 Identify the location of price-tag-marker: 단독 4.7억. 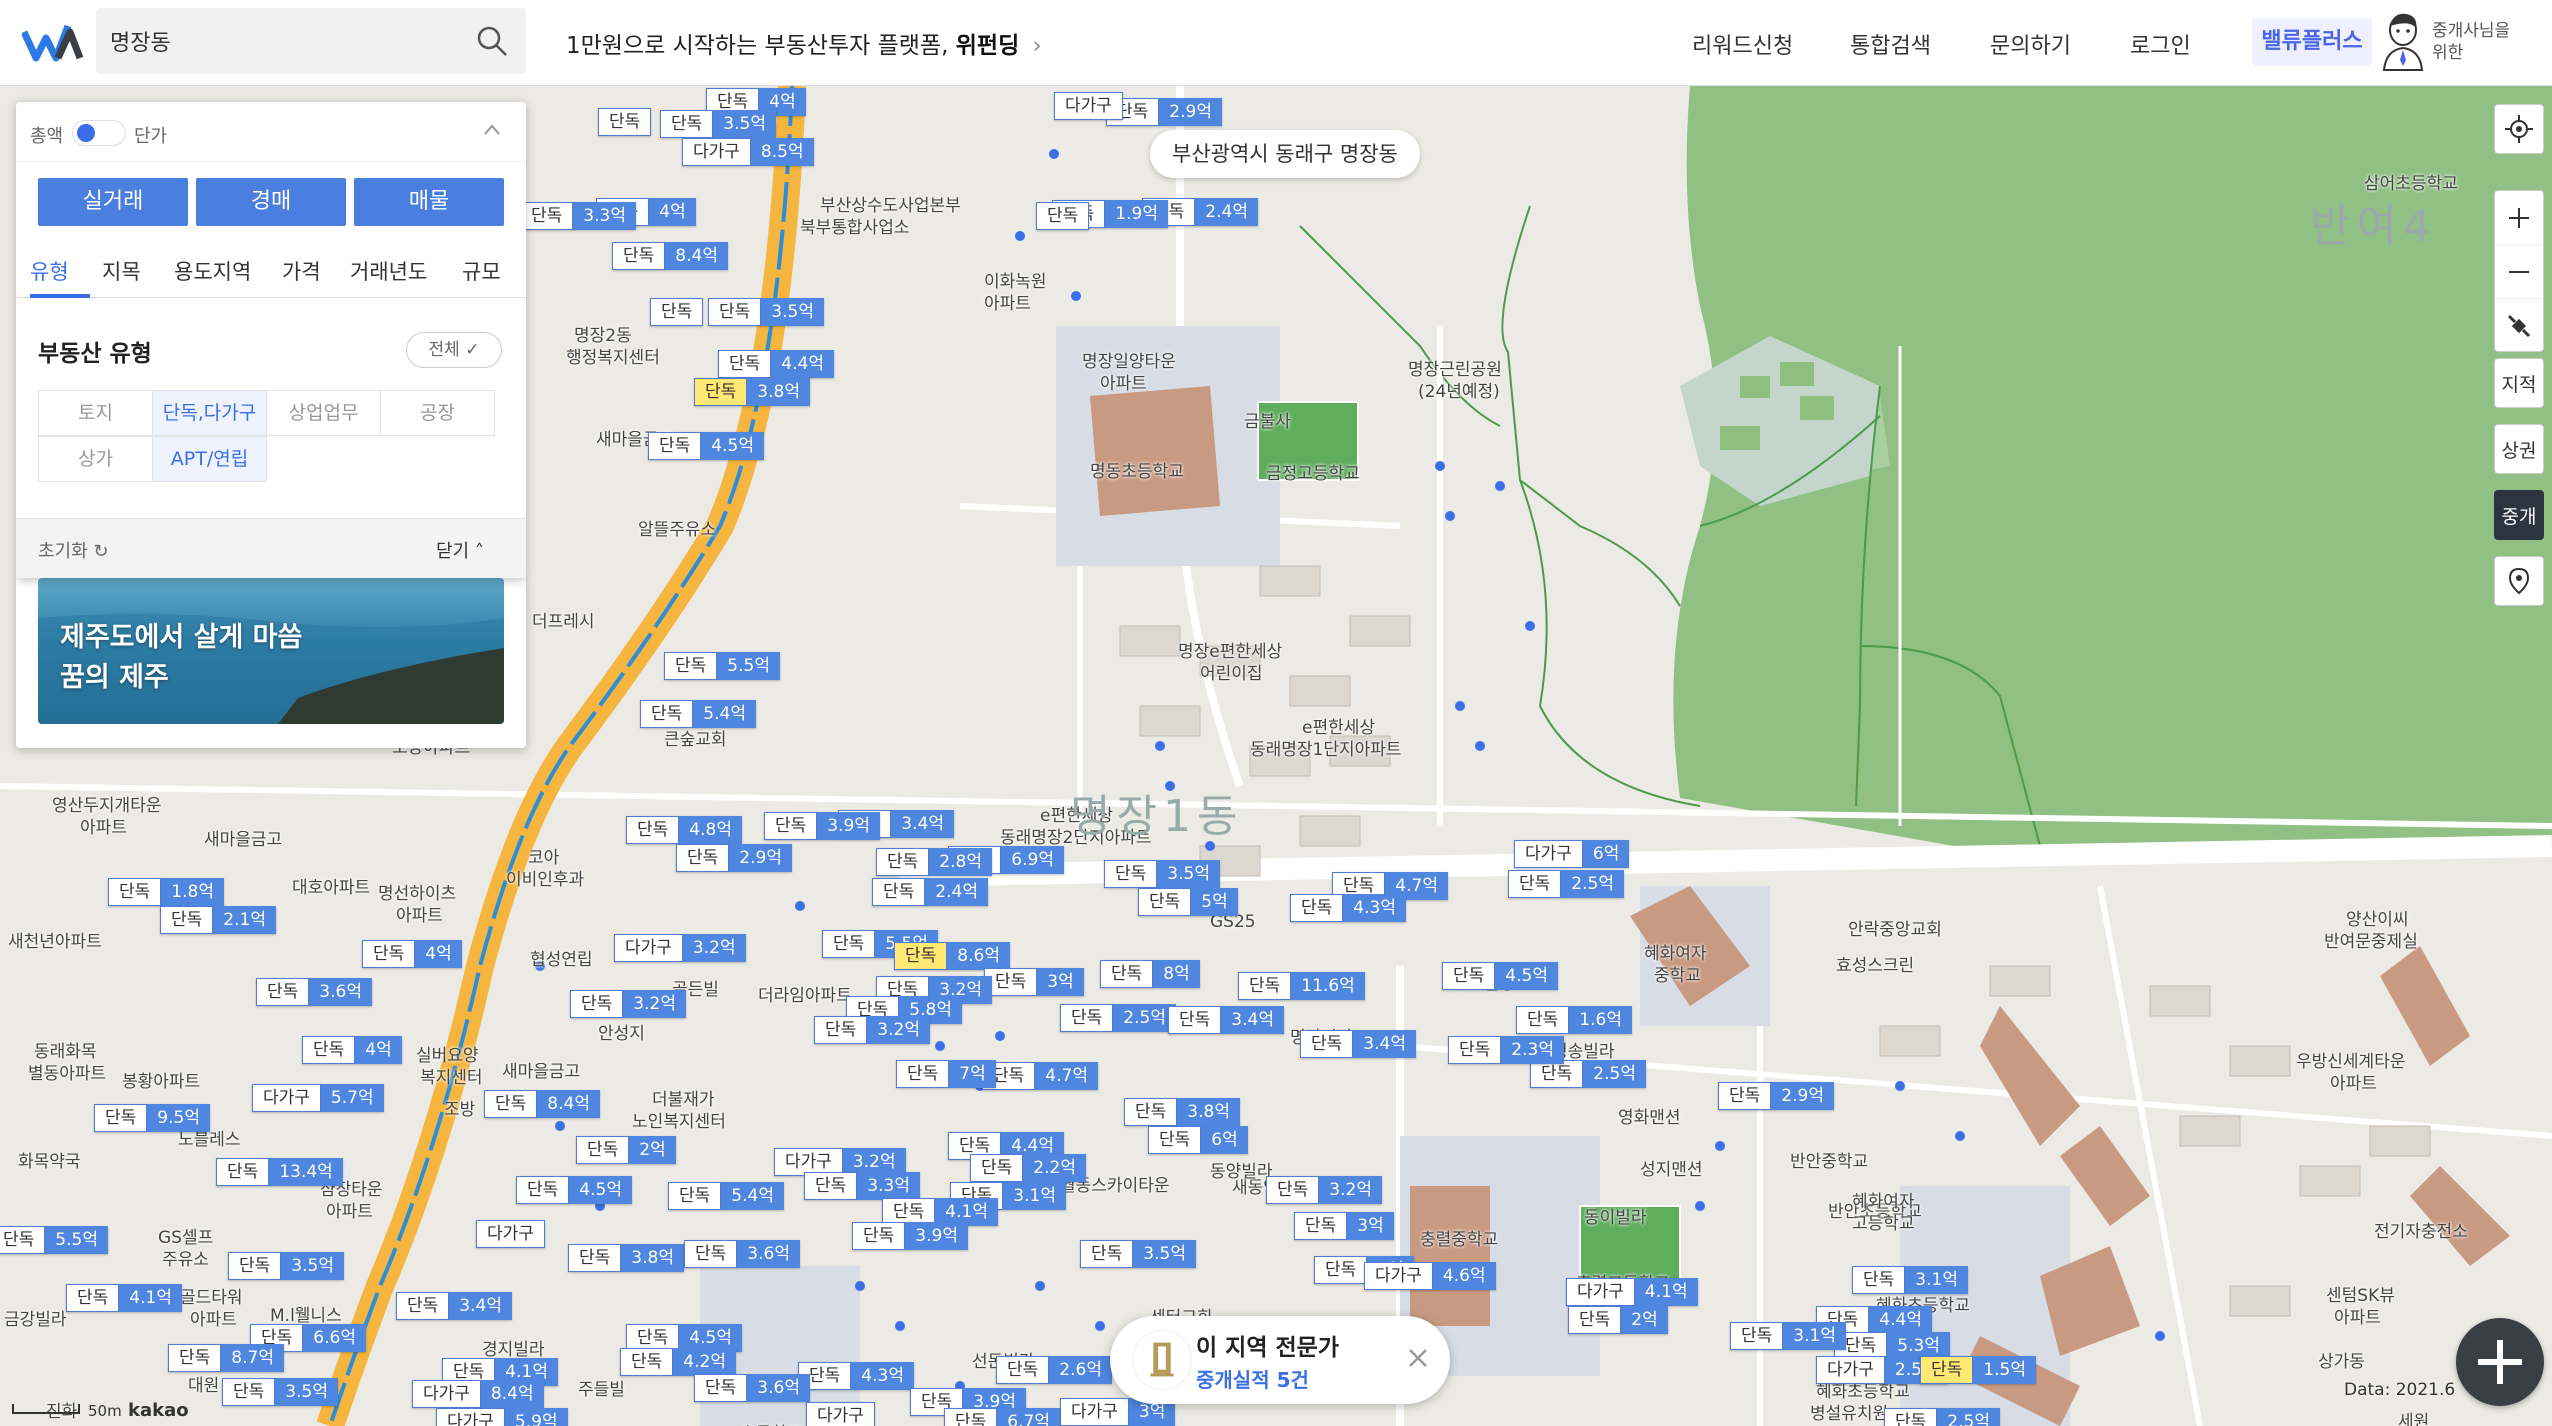
(1040, 1076).